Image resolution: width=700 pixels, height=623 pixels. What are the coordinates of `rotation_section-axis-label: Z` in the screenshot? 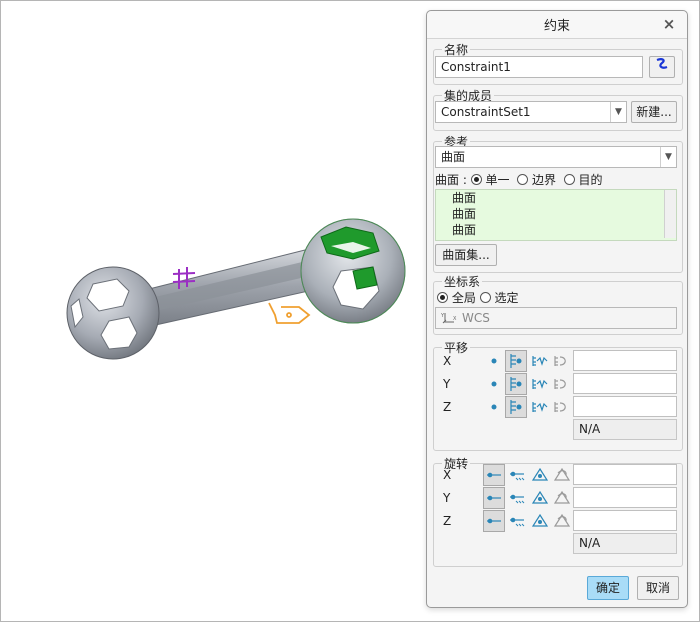 It's located at (447, 521).